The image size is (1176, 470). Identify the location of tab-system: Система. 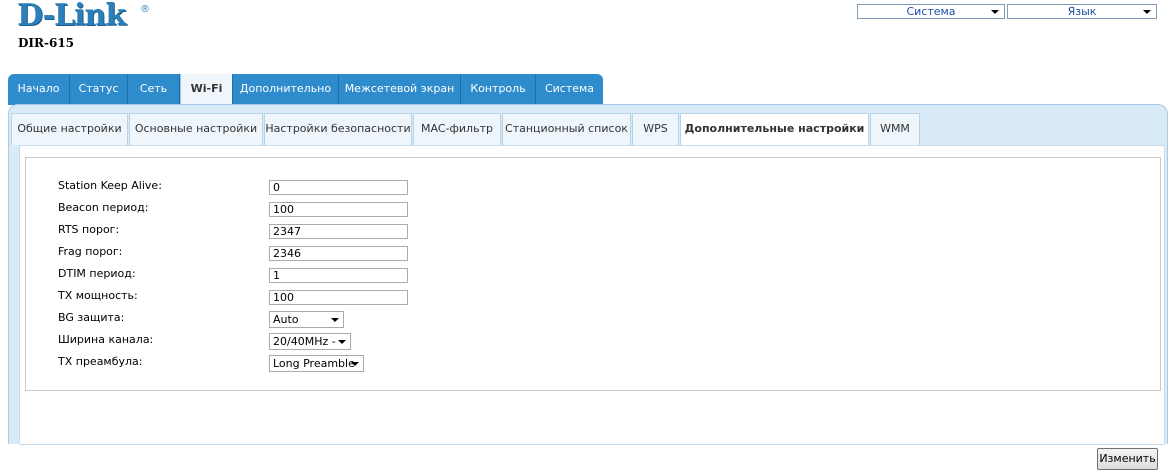
(569, 89).